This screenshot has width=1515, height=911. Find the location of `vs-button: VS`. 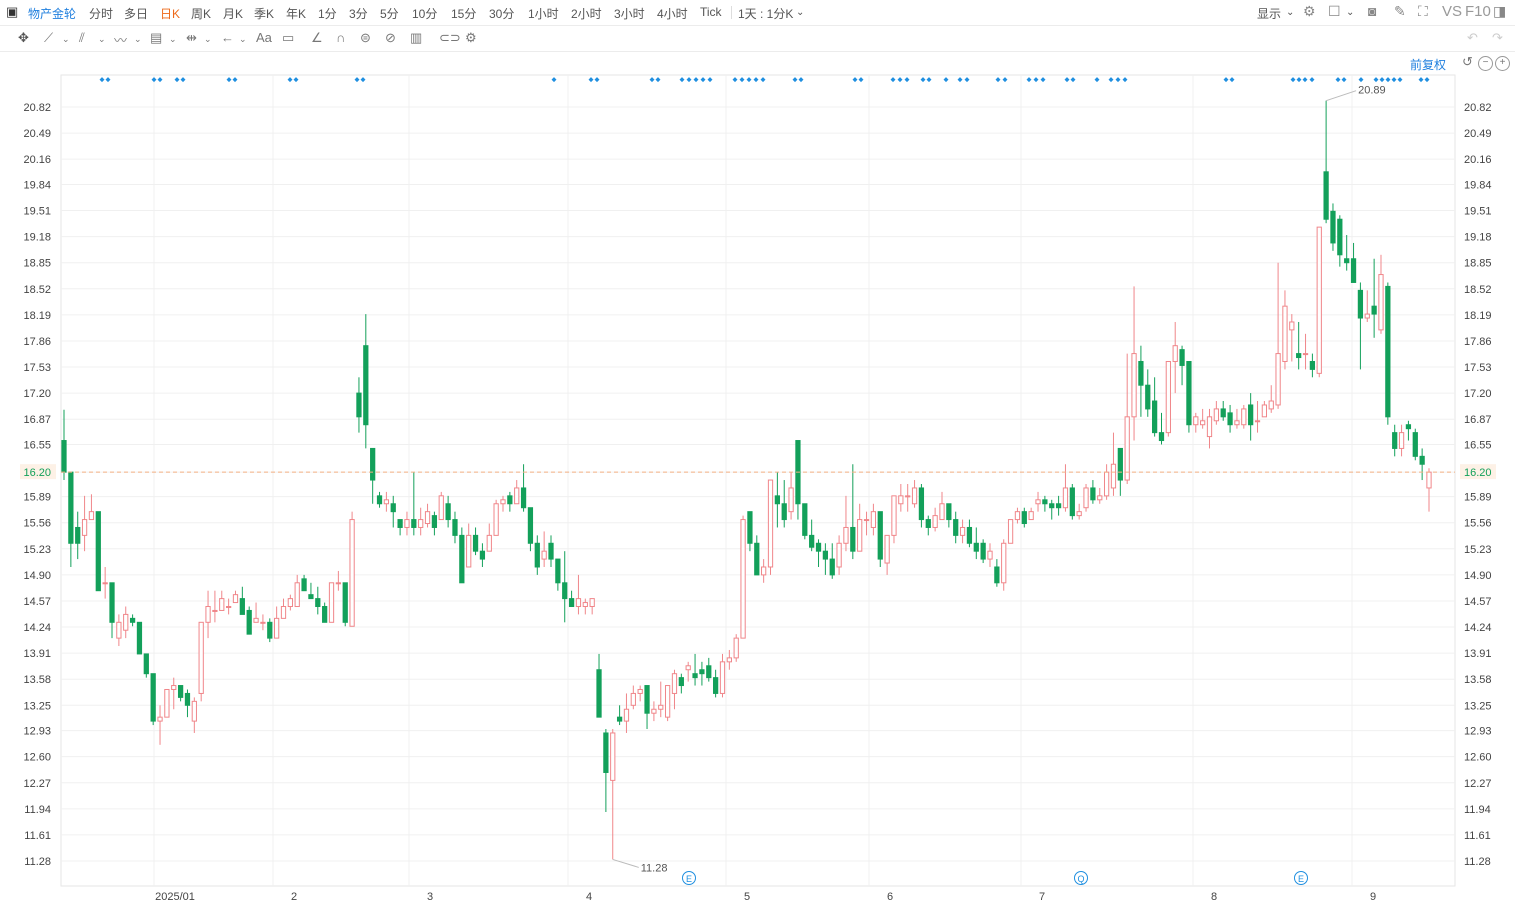

vs-button: VS is located at coordinates (1452, 11).